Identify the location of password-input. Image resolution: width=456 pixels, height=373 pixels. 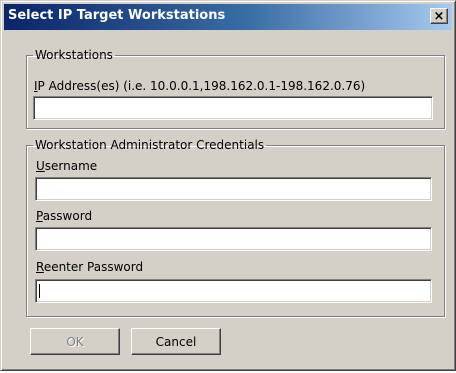
(233, 239).